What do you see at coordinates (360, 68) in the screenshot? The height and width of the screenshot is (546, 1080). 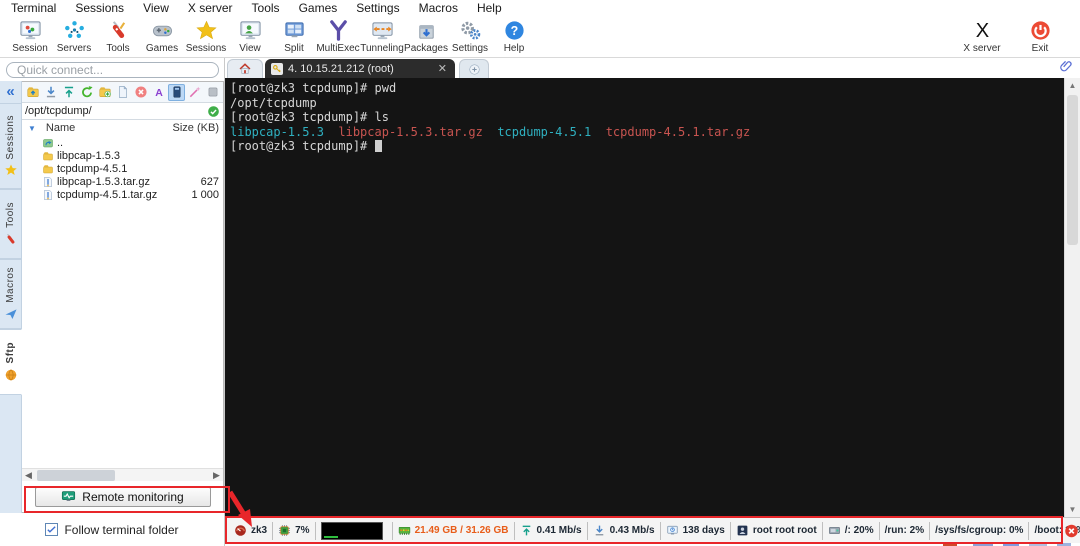 I see `active-terminal-tab: 4. 10.15.21.212 (root) ✕` at bounding box center [360, 68].